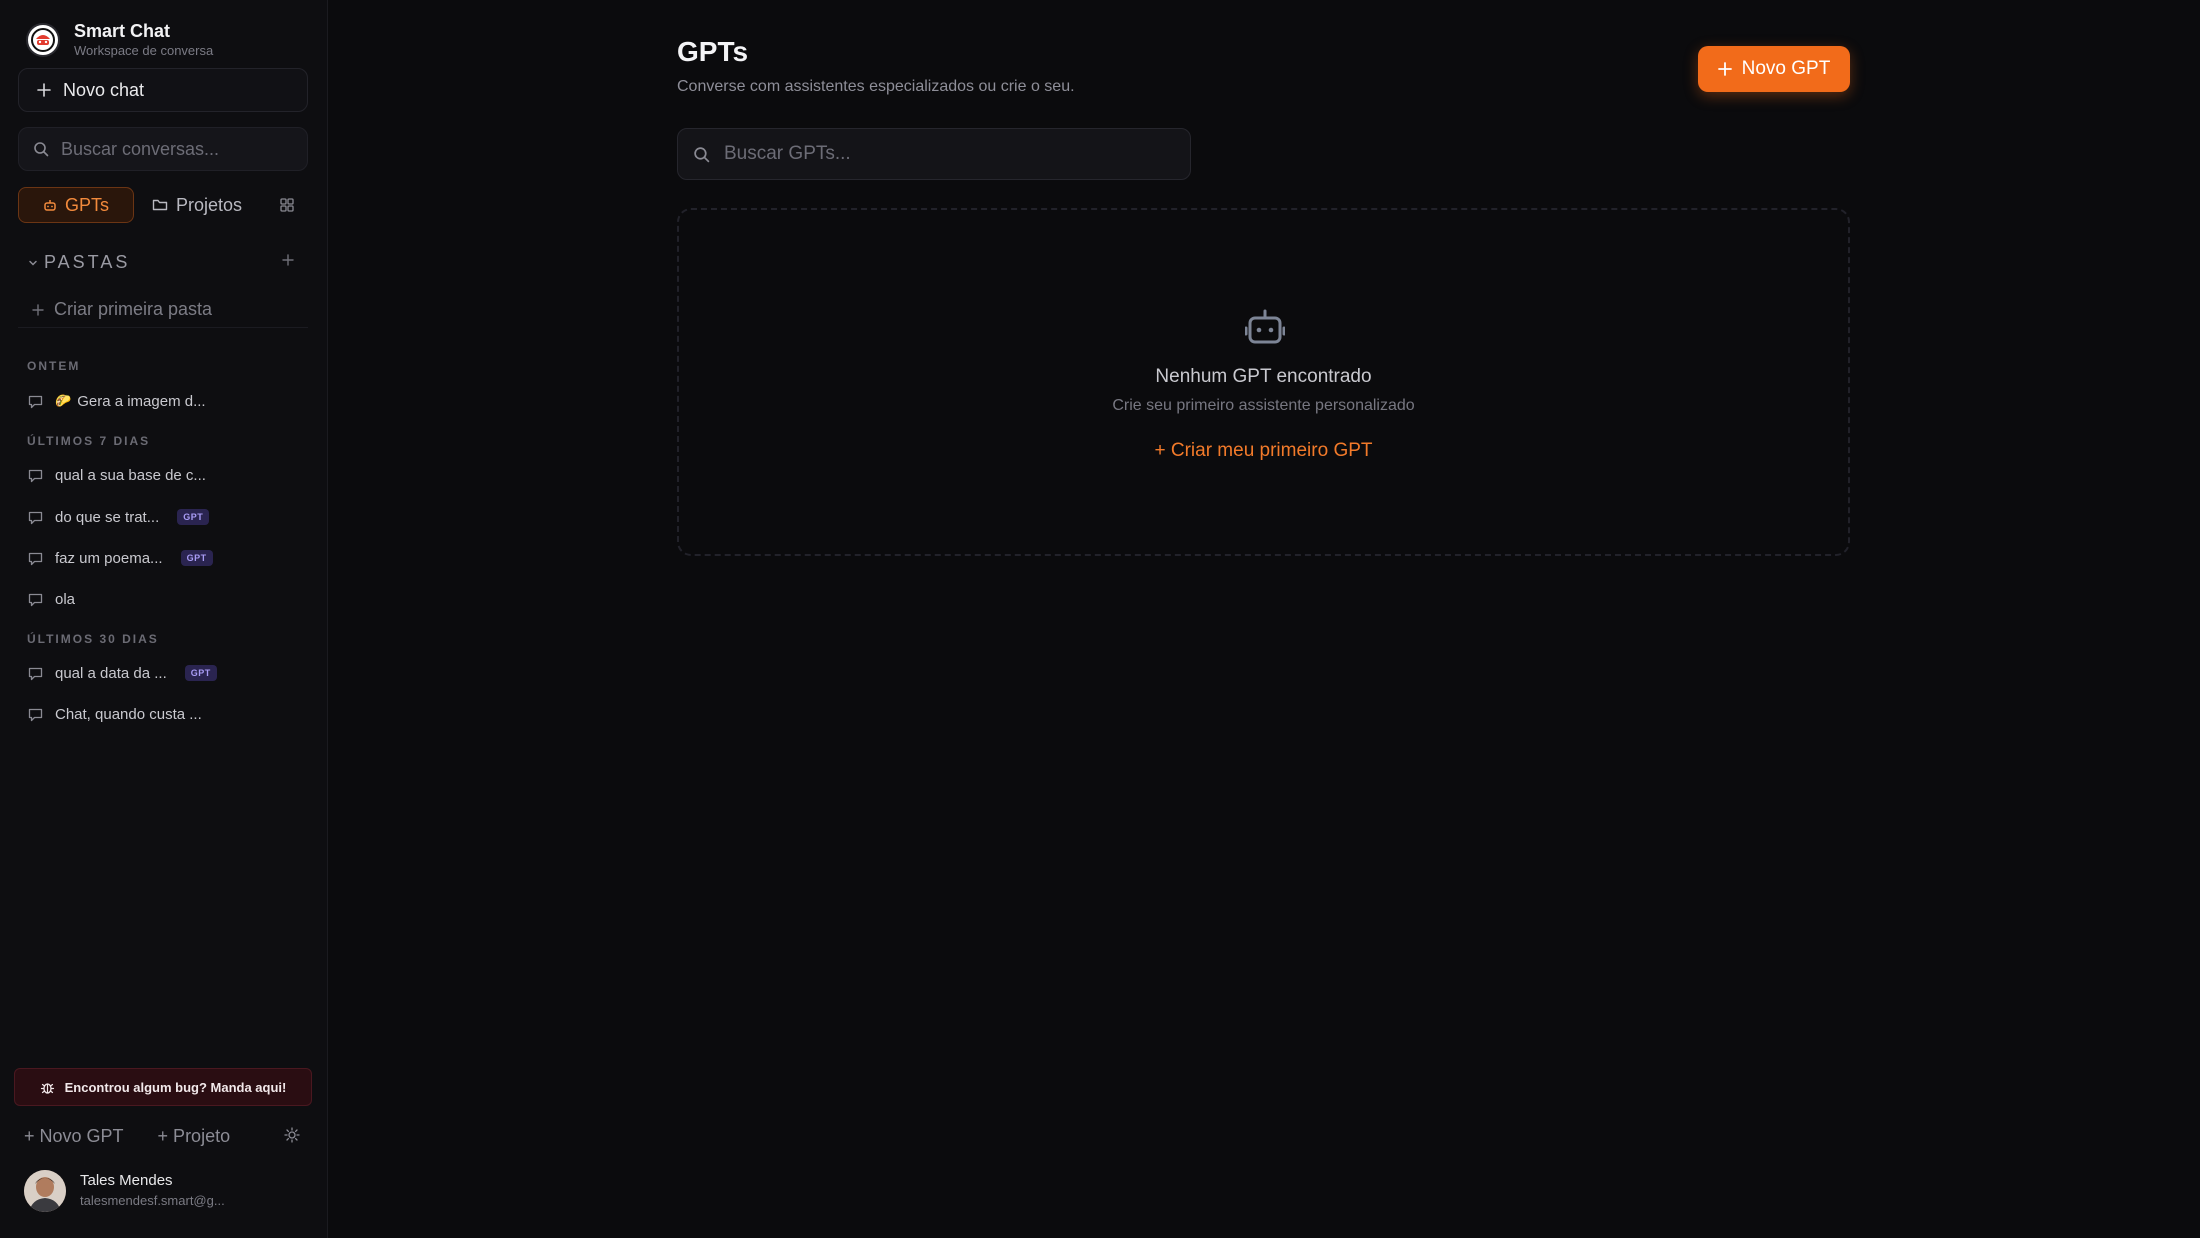 The height and width of the screenshot is (1238, 2200). I want to click on brand: Smart Chat Workspace de conversa, so click(119, 40).